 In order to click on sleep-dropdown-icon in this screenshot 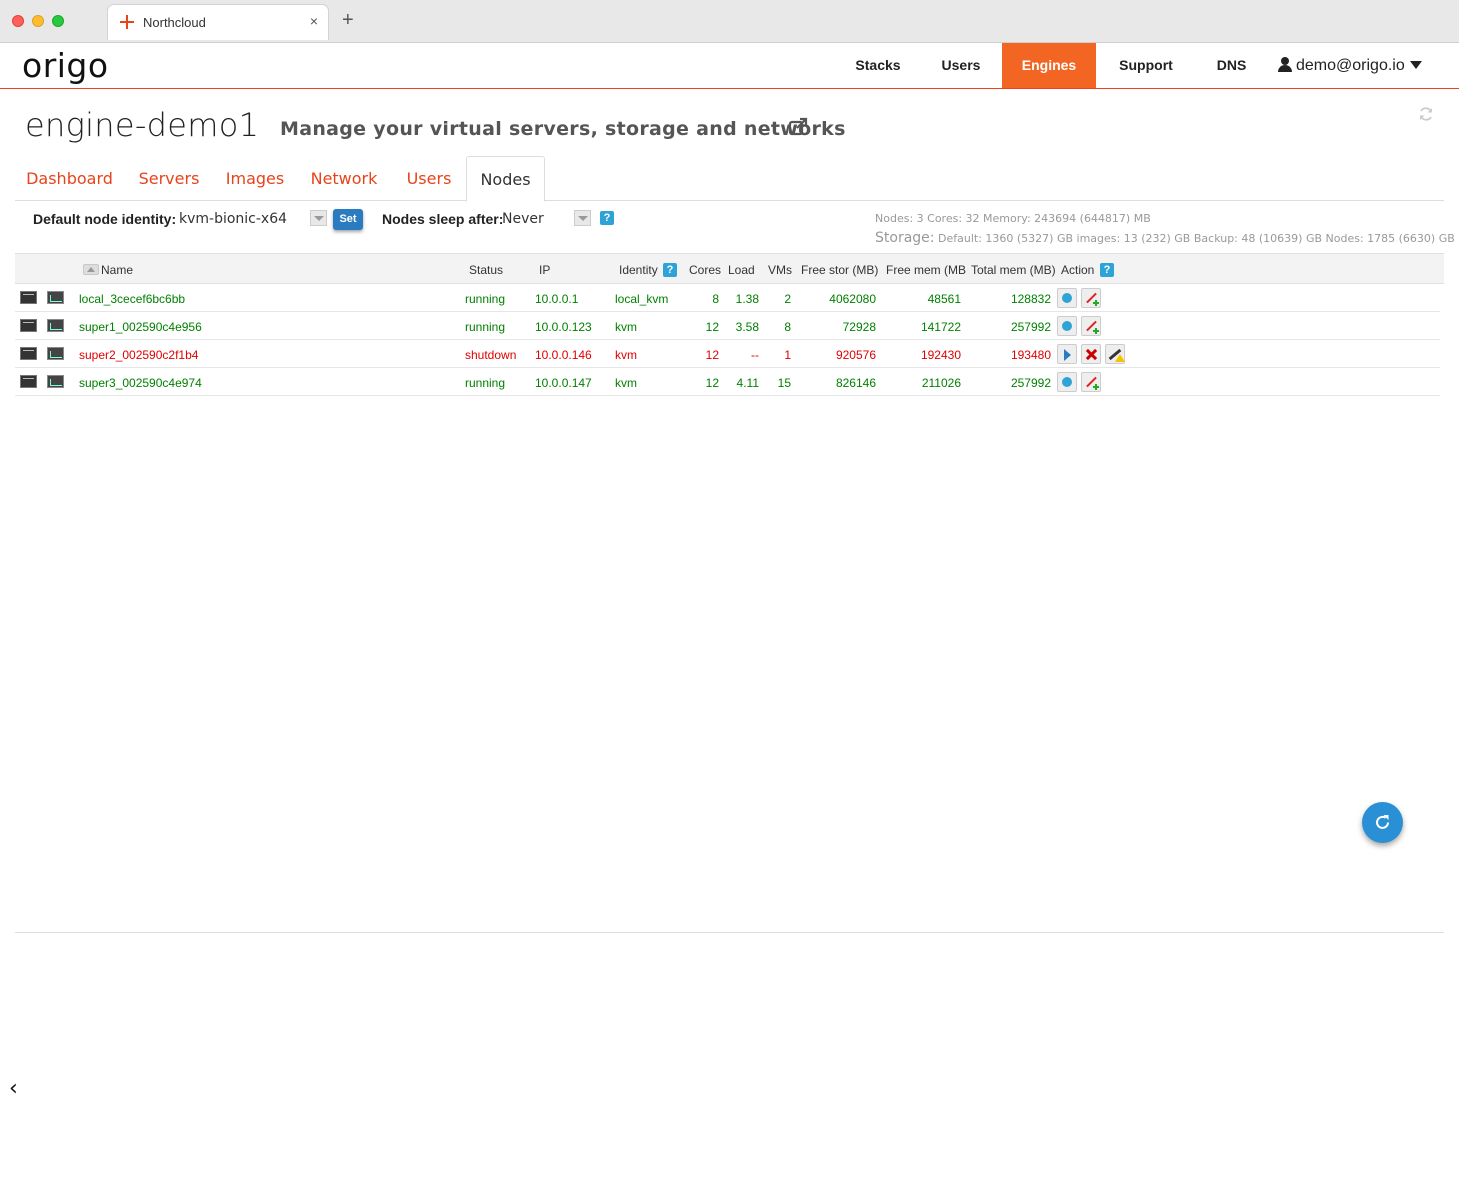, I will do `click(582, 218)`.